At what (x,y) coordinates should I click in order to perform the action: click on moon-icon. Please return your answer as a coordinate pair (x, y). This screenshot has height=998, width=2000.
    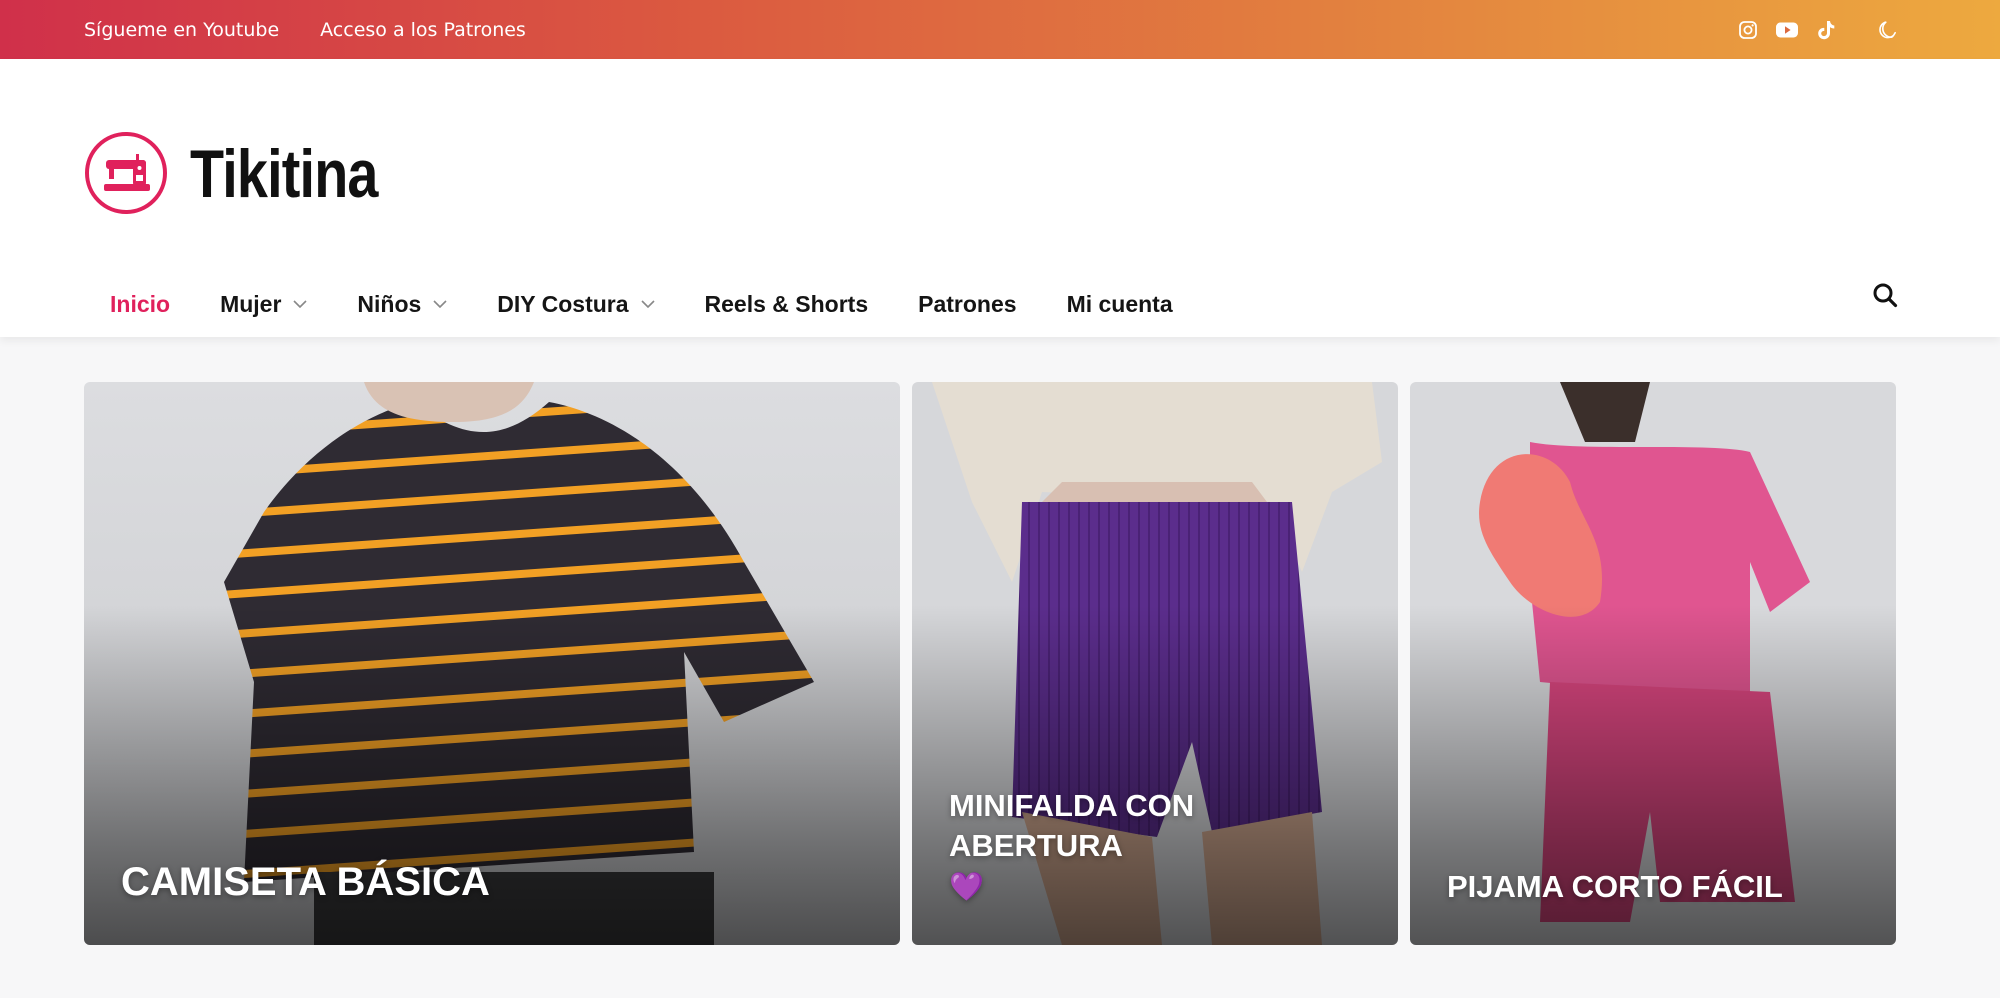
    Looking at the image, I should click on (1888, 30).